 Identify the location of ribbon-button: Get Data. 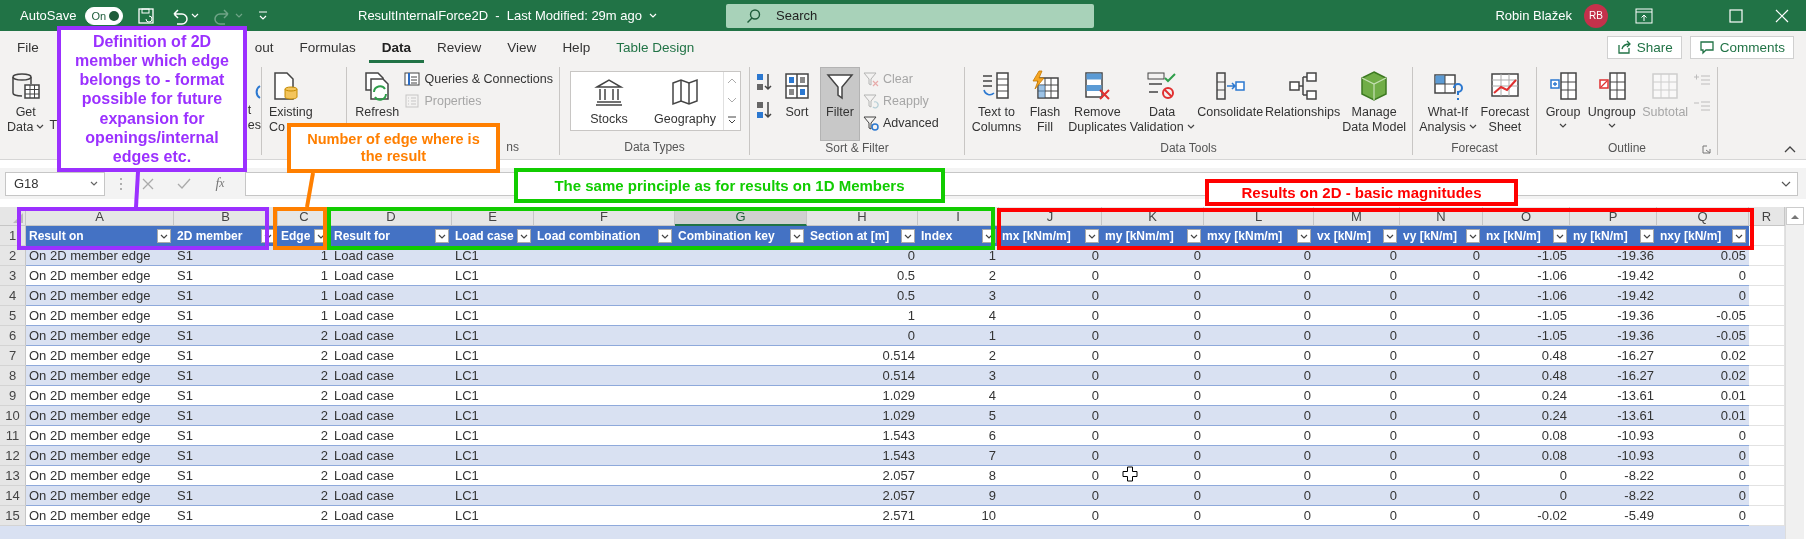
(26, 104).